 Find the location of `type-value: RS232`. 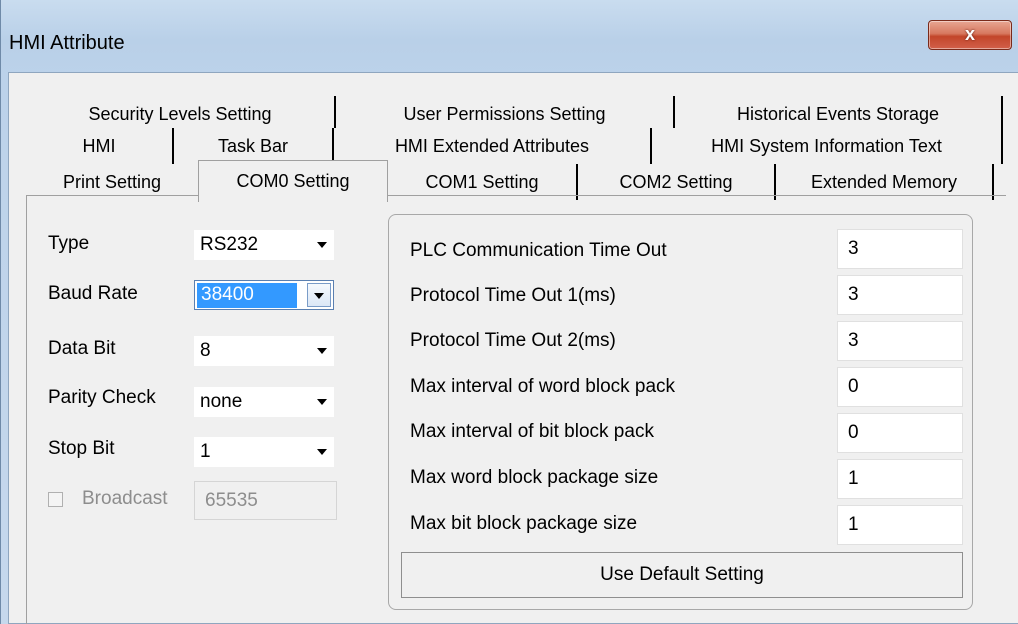

type-value: RS232 is located at coordinates (229, 244).